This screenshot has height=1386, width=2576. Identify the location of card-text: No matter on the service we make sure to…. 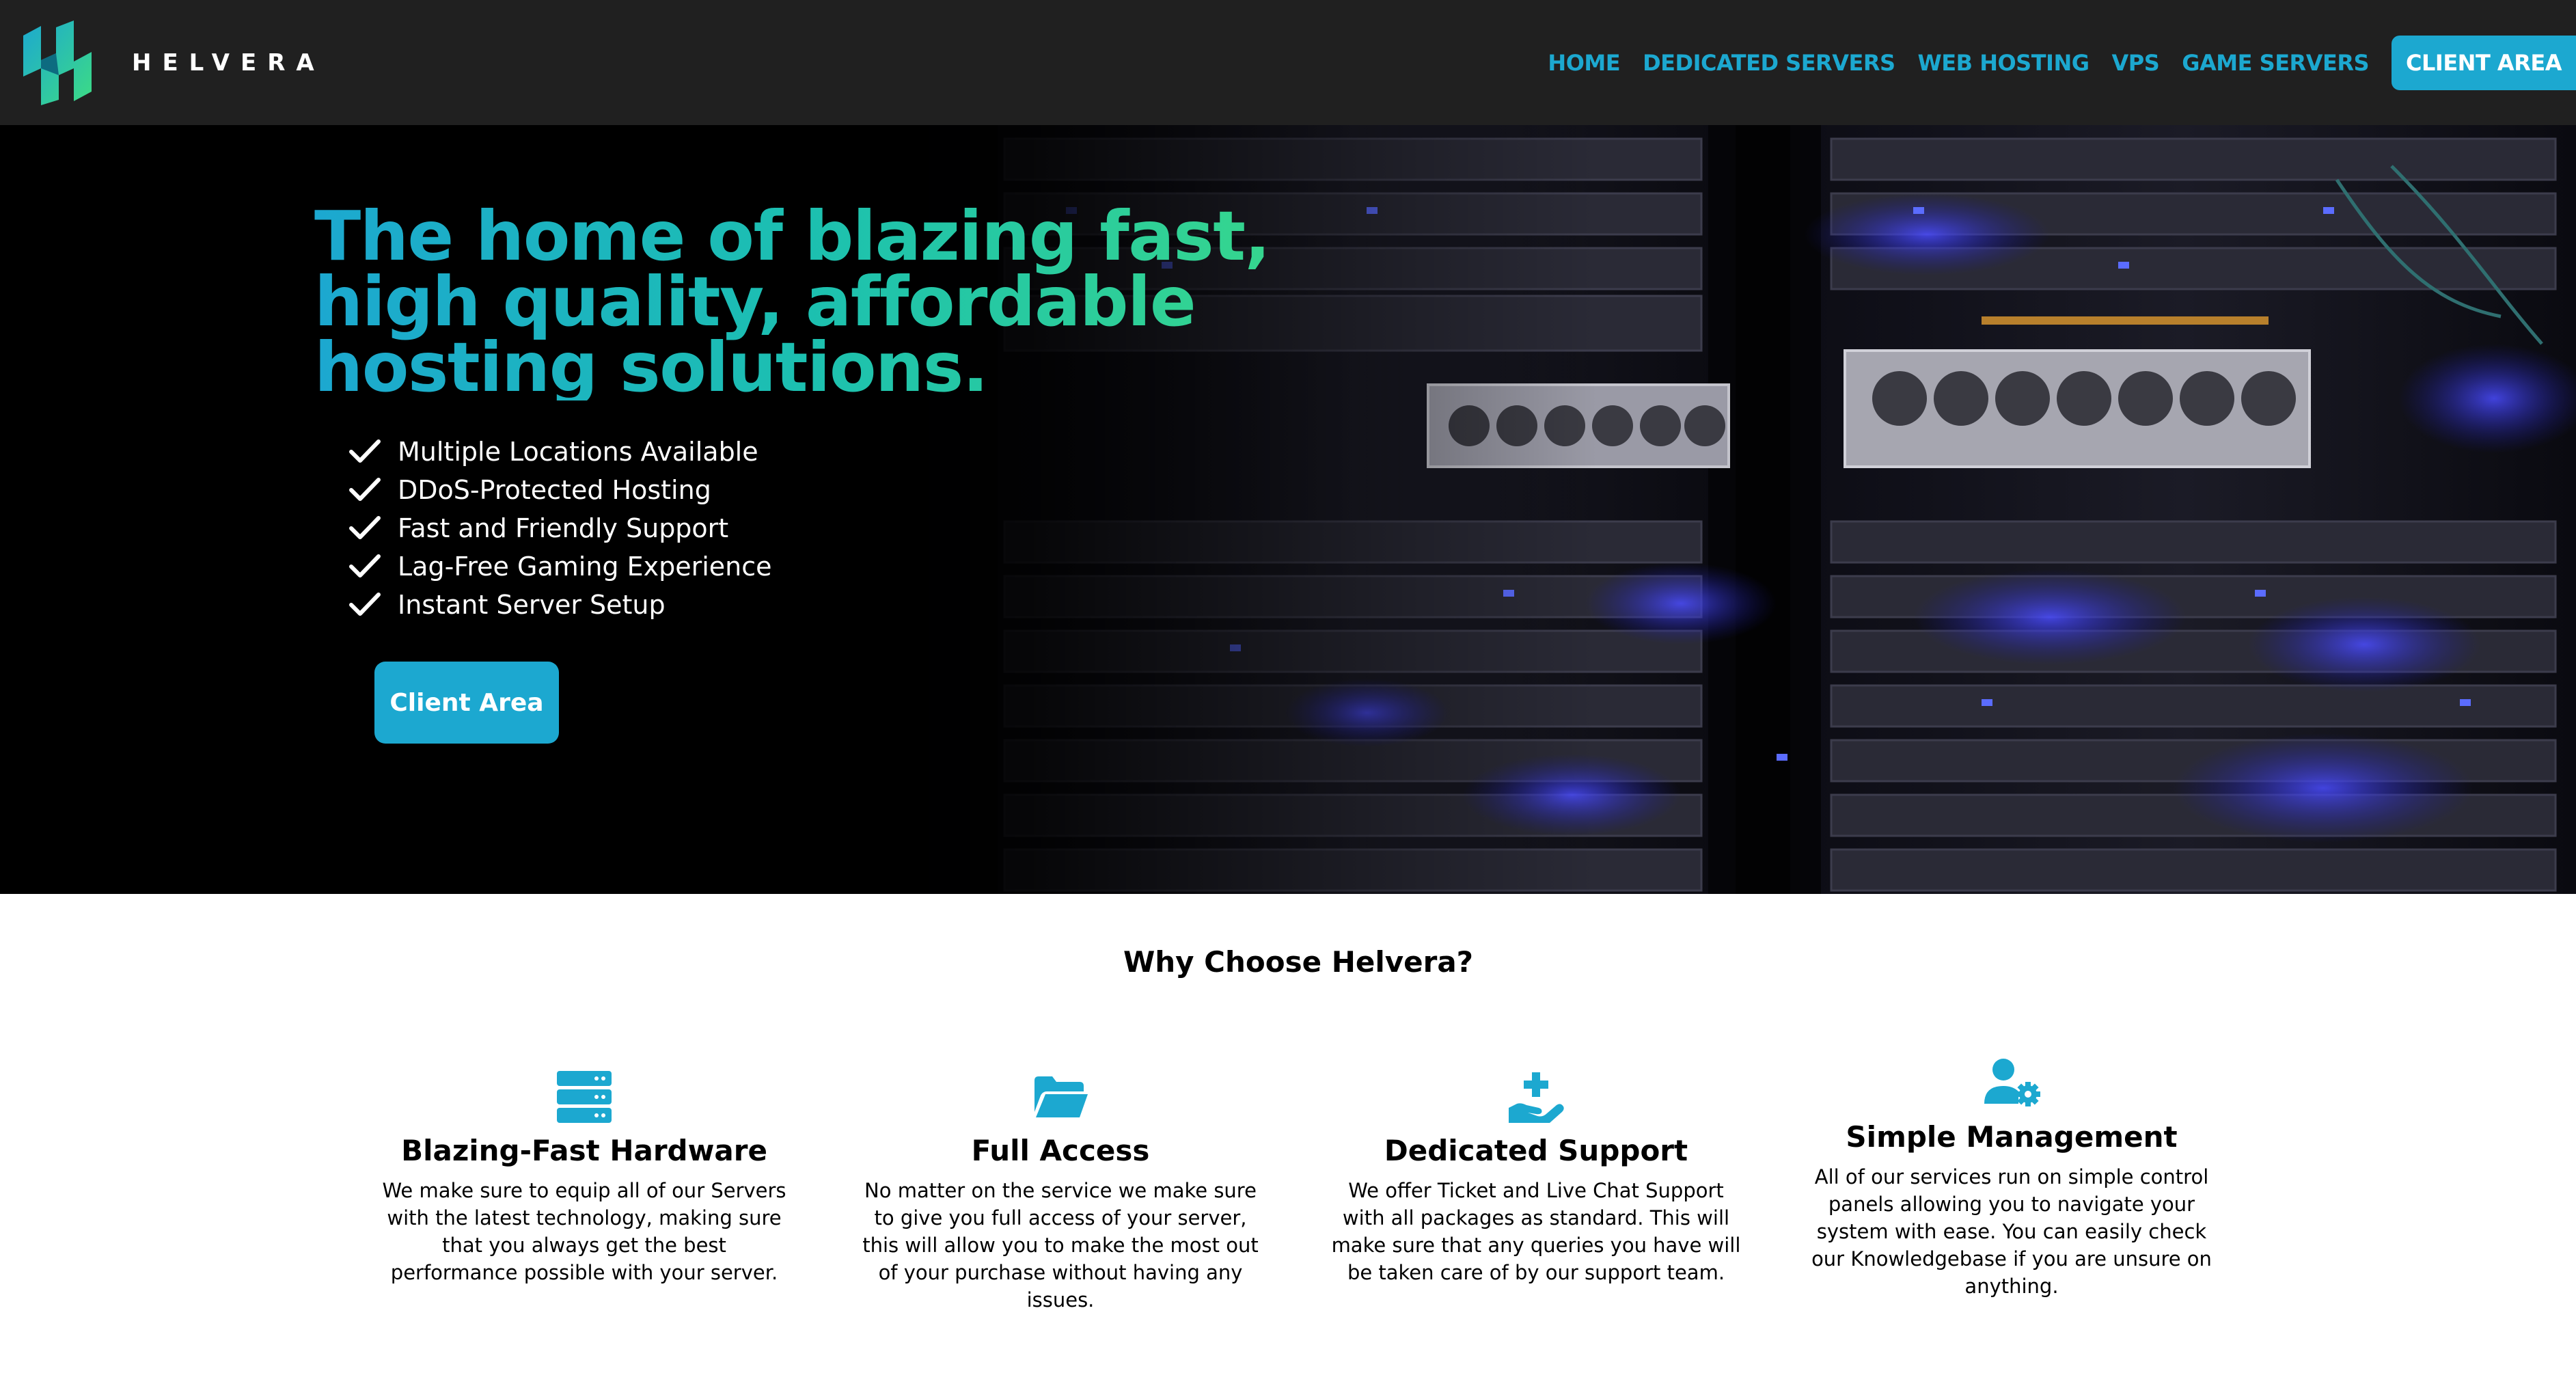
(1060, 1245).